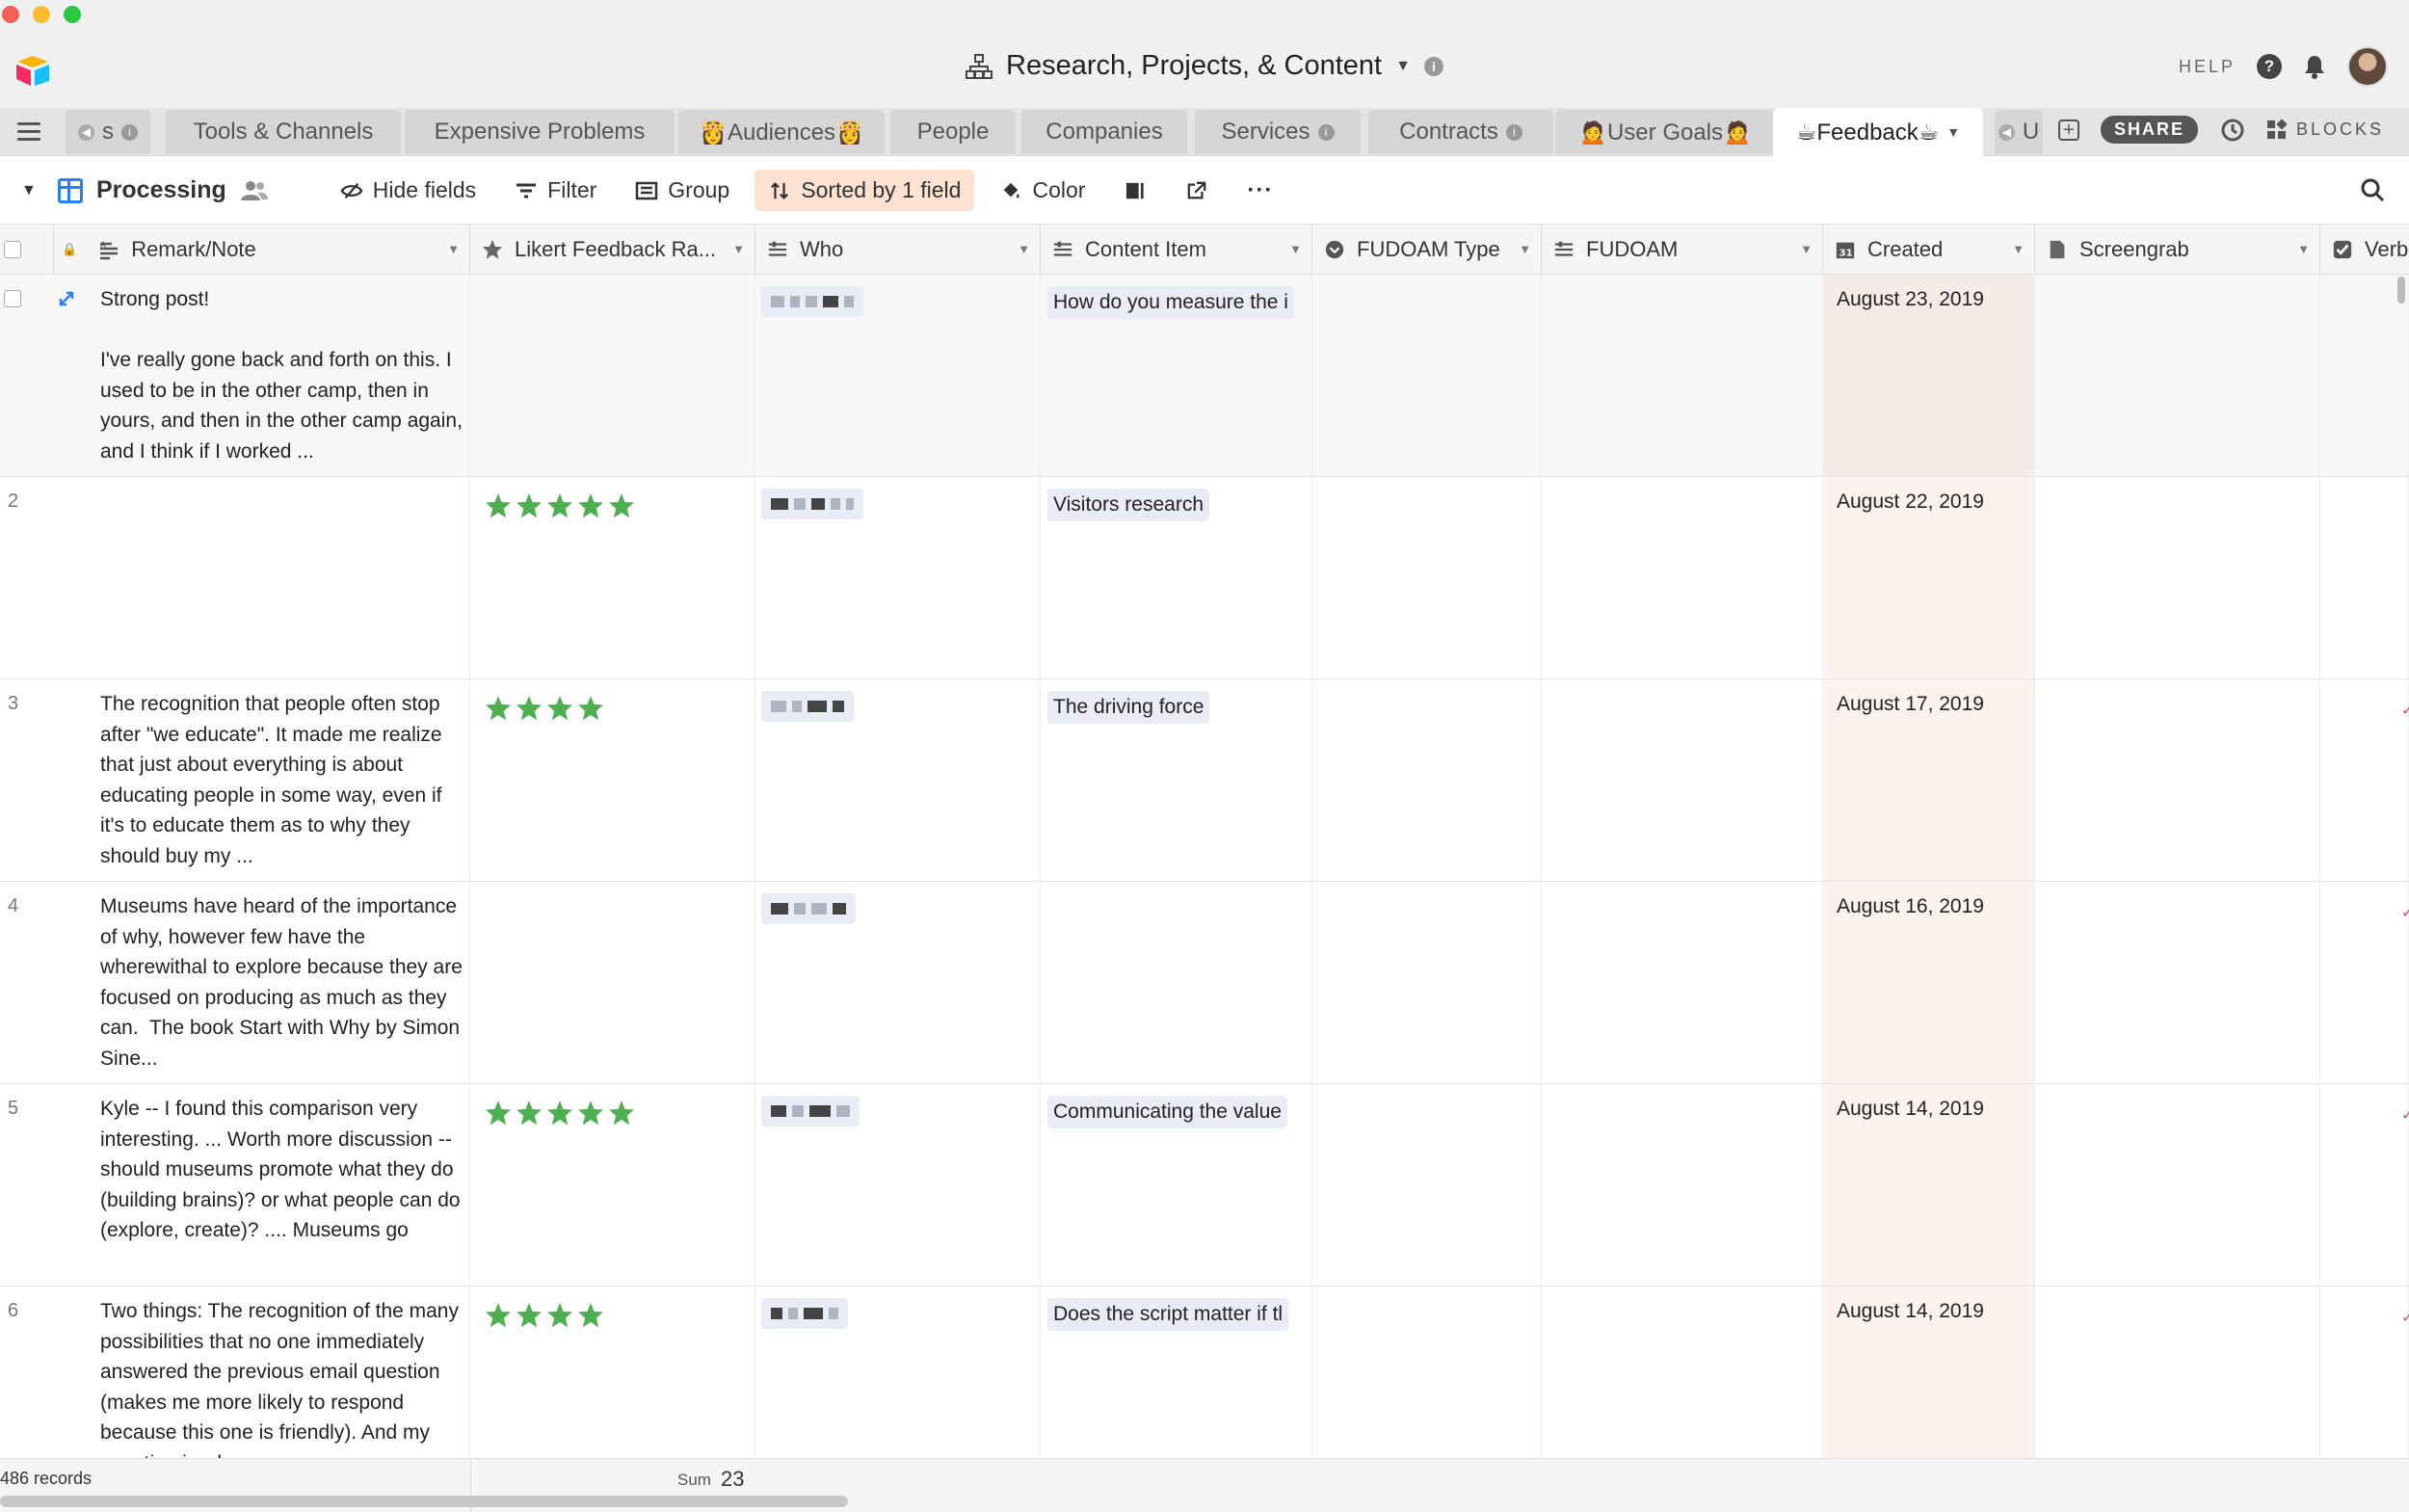  What do you see at coordinates (2364, 250) in the screenshot?
I see `column-header-verb: Verb` at bounding box center [2364, 250].